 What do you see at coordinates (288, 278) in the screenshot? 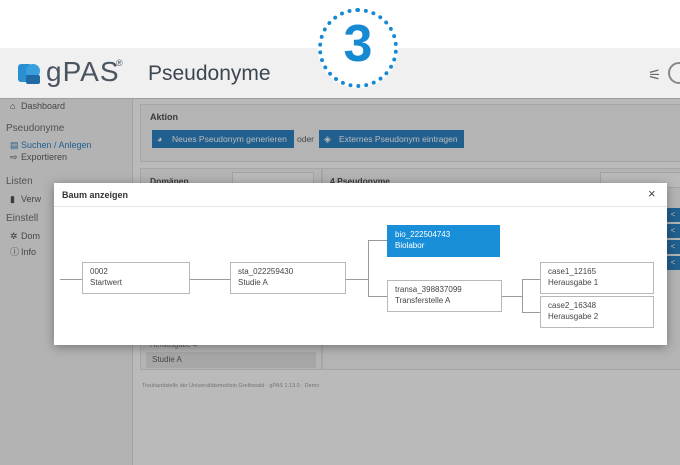
I see `tree-node-study: sta_022259430 Studie A` at bounding box center [288, 278].